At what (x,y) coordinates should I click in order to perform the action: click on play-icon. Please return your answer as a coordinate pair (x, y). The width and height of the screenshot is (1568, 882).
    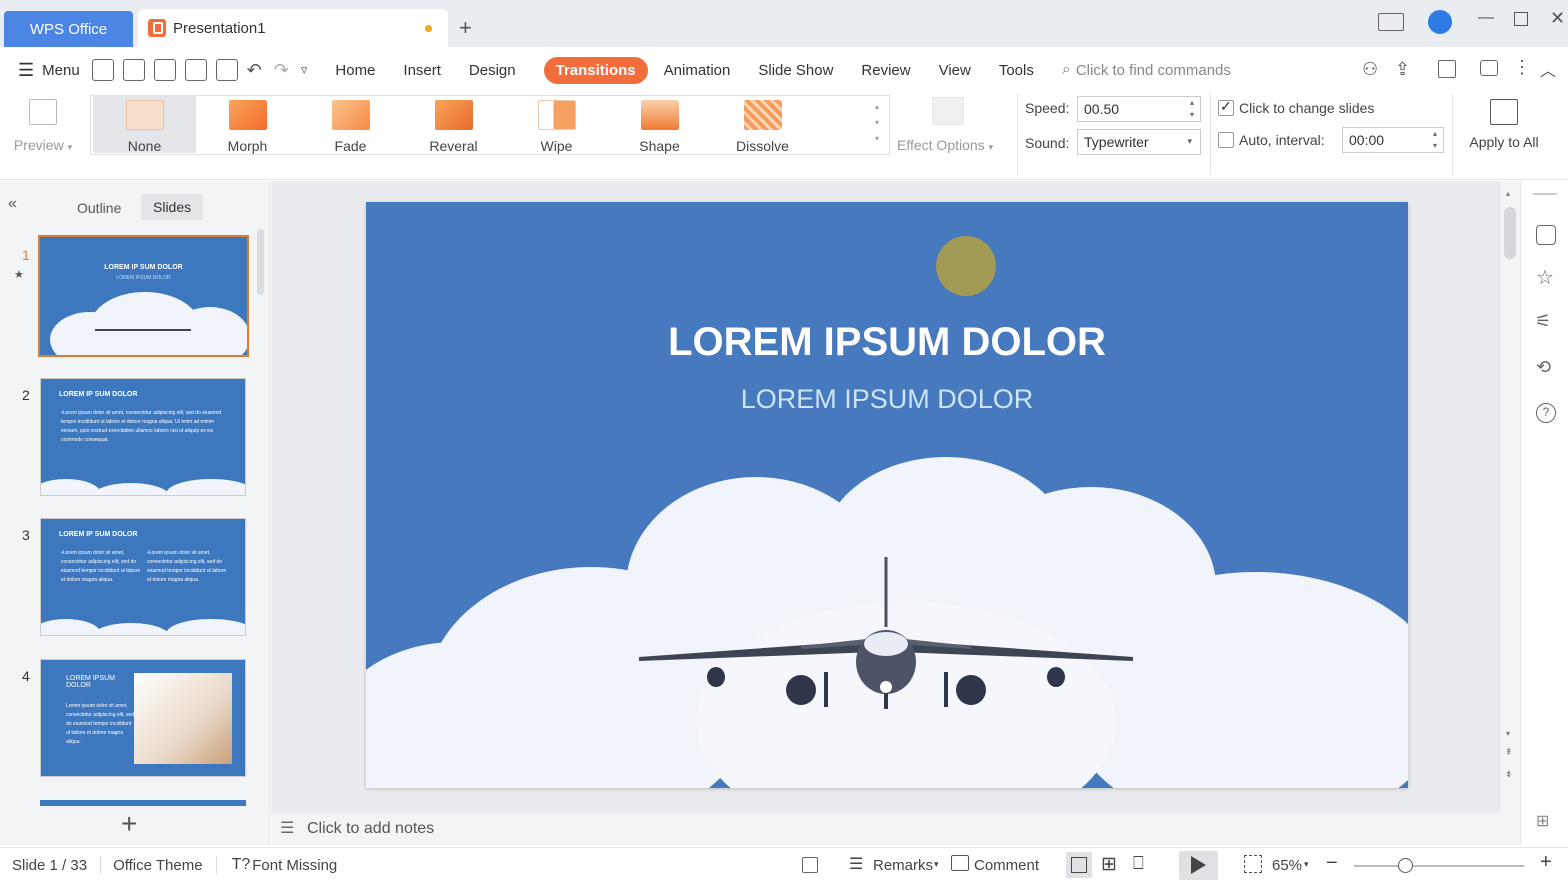
    Looking at the image, I should click on (1198, 865).